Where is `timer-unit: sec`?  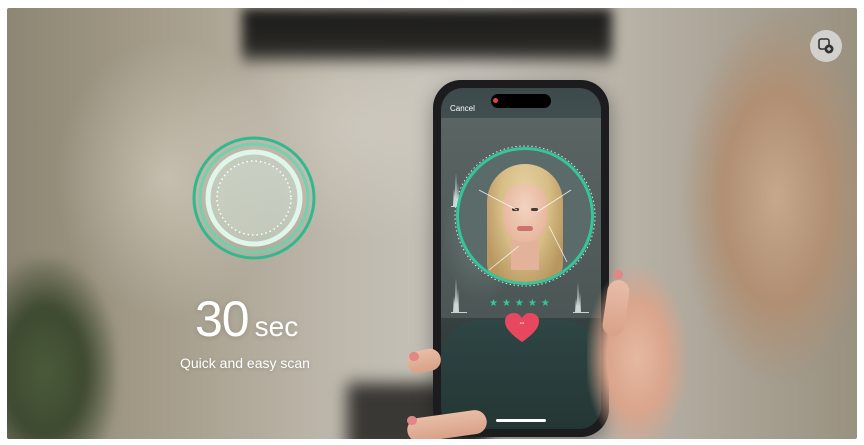
timer-unit: sec is located at coordinates (276, 326).